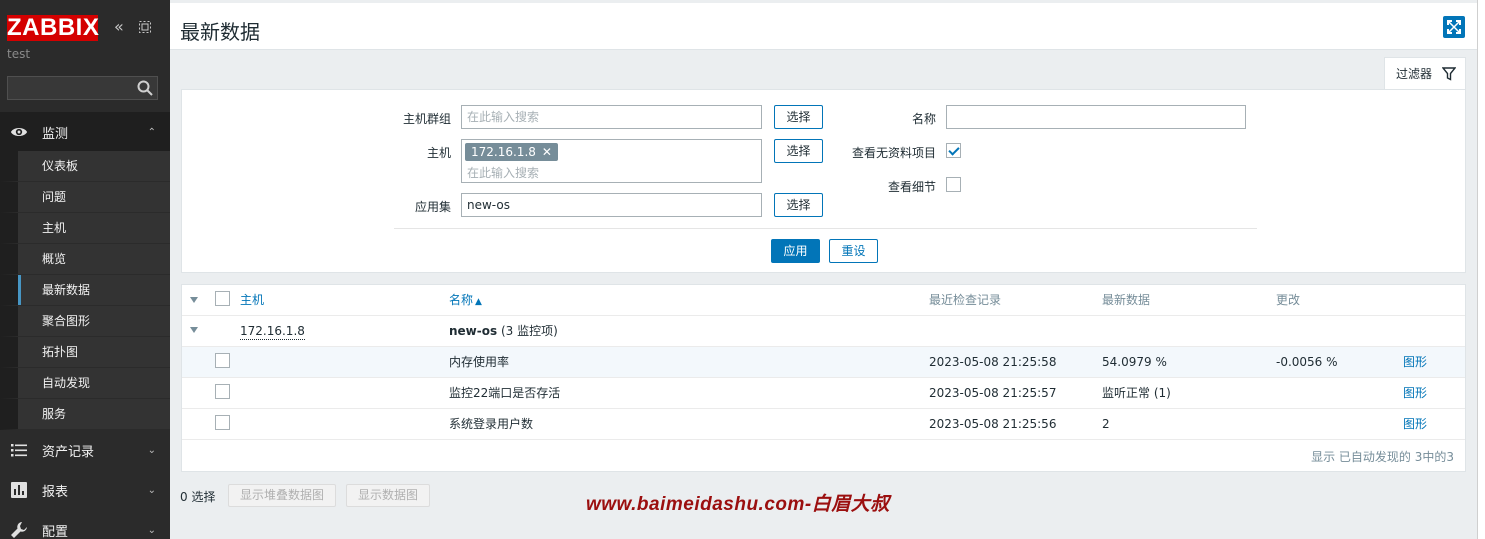 The image size is (1485, 539). I want to click on collapse-all-icon, so click(194, 300).